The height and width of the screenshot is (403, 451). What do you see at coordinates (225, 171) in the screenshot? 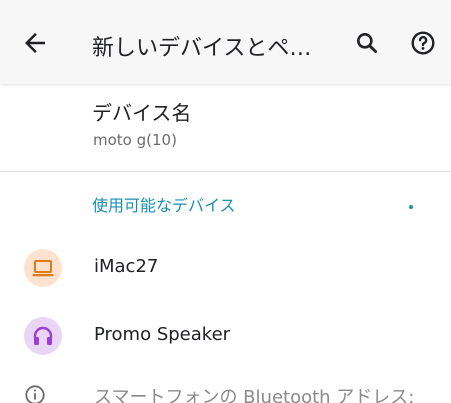
I see `divider` at bounding box center [225, 171].